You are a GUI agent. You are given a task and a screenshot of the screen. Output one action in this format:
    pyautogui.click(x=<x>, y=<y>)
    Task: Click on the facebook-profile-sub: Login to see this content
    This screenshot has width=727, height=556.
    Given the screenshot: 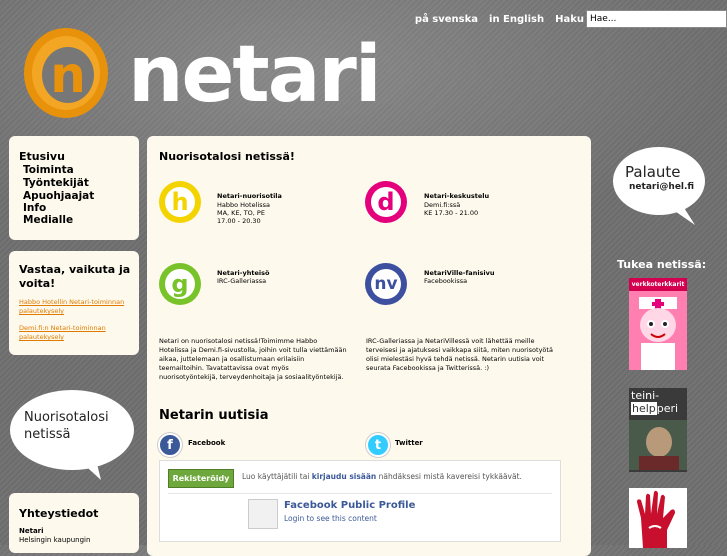 What is the action you would take?
    pyautogui.click(x=330, y=518)
    